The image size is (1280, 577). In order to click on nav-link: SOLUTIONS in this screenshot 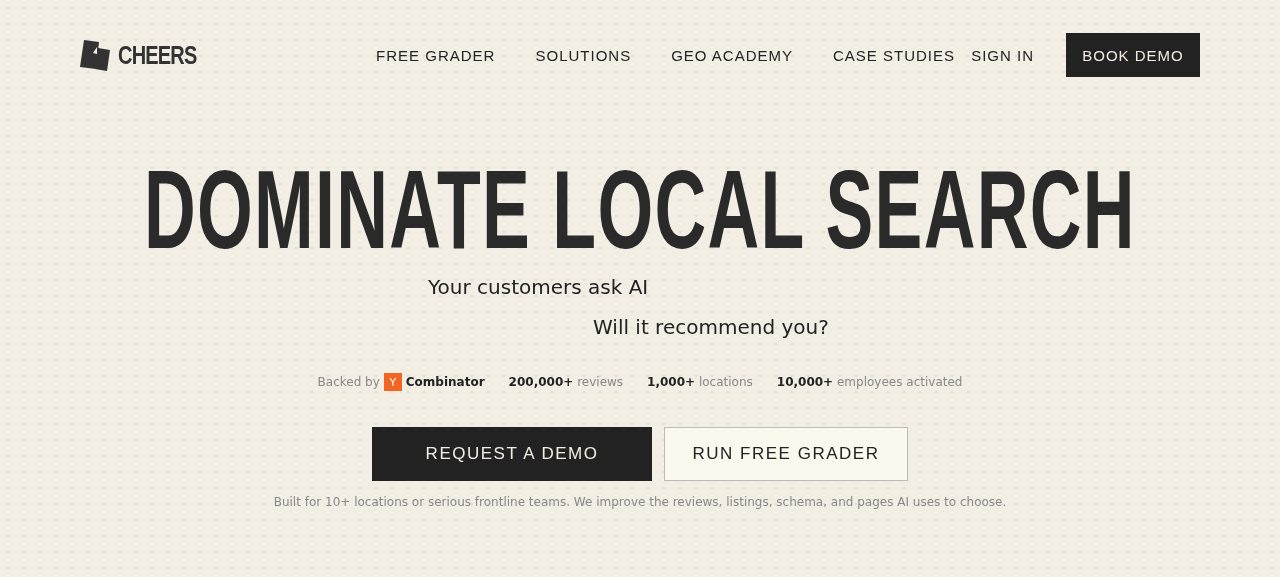, I will do `click(583, 55)`.